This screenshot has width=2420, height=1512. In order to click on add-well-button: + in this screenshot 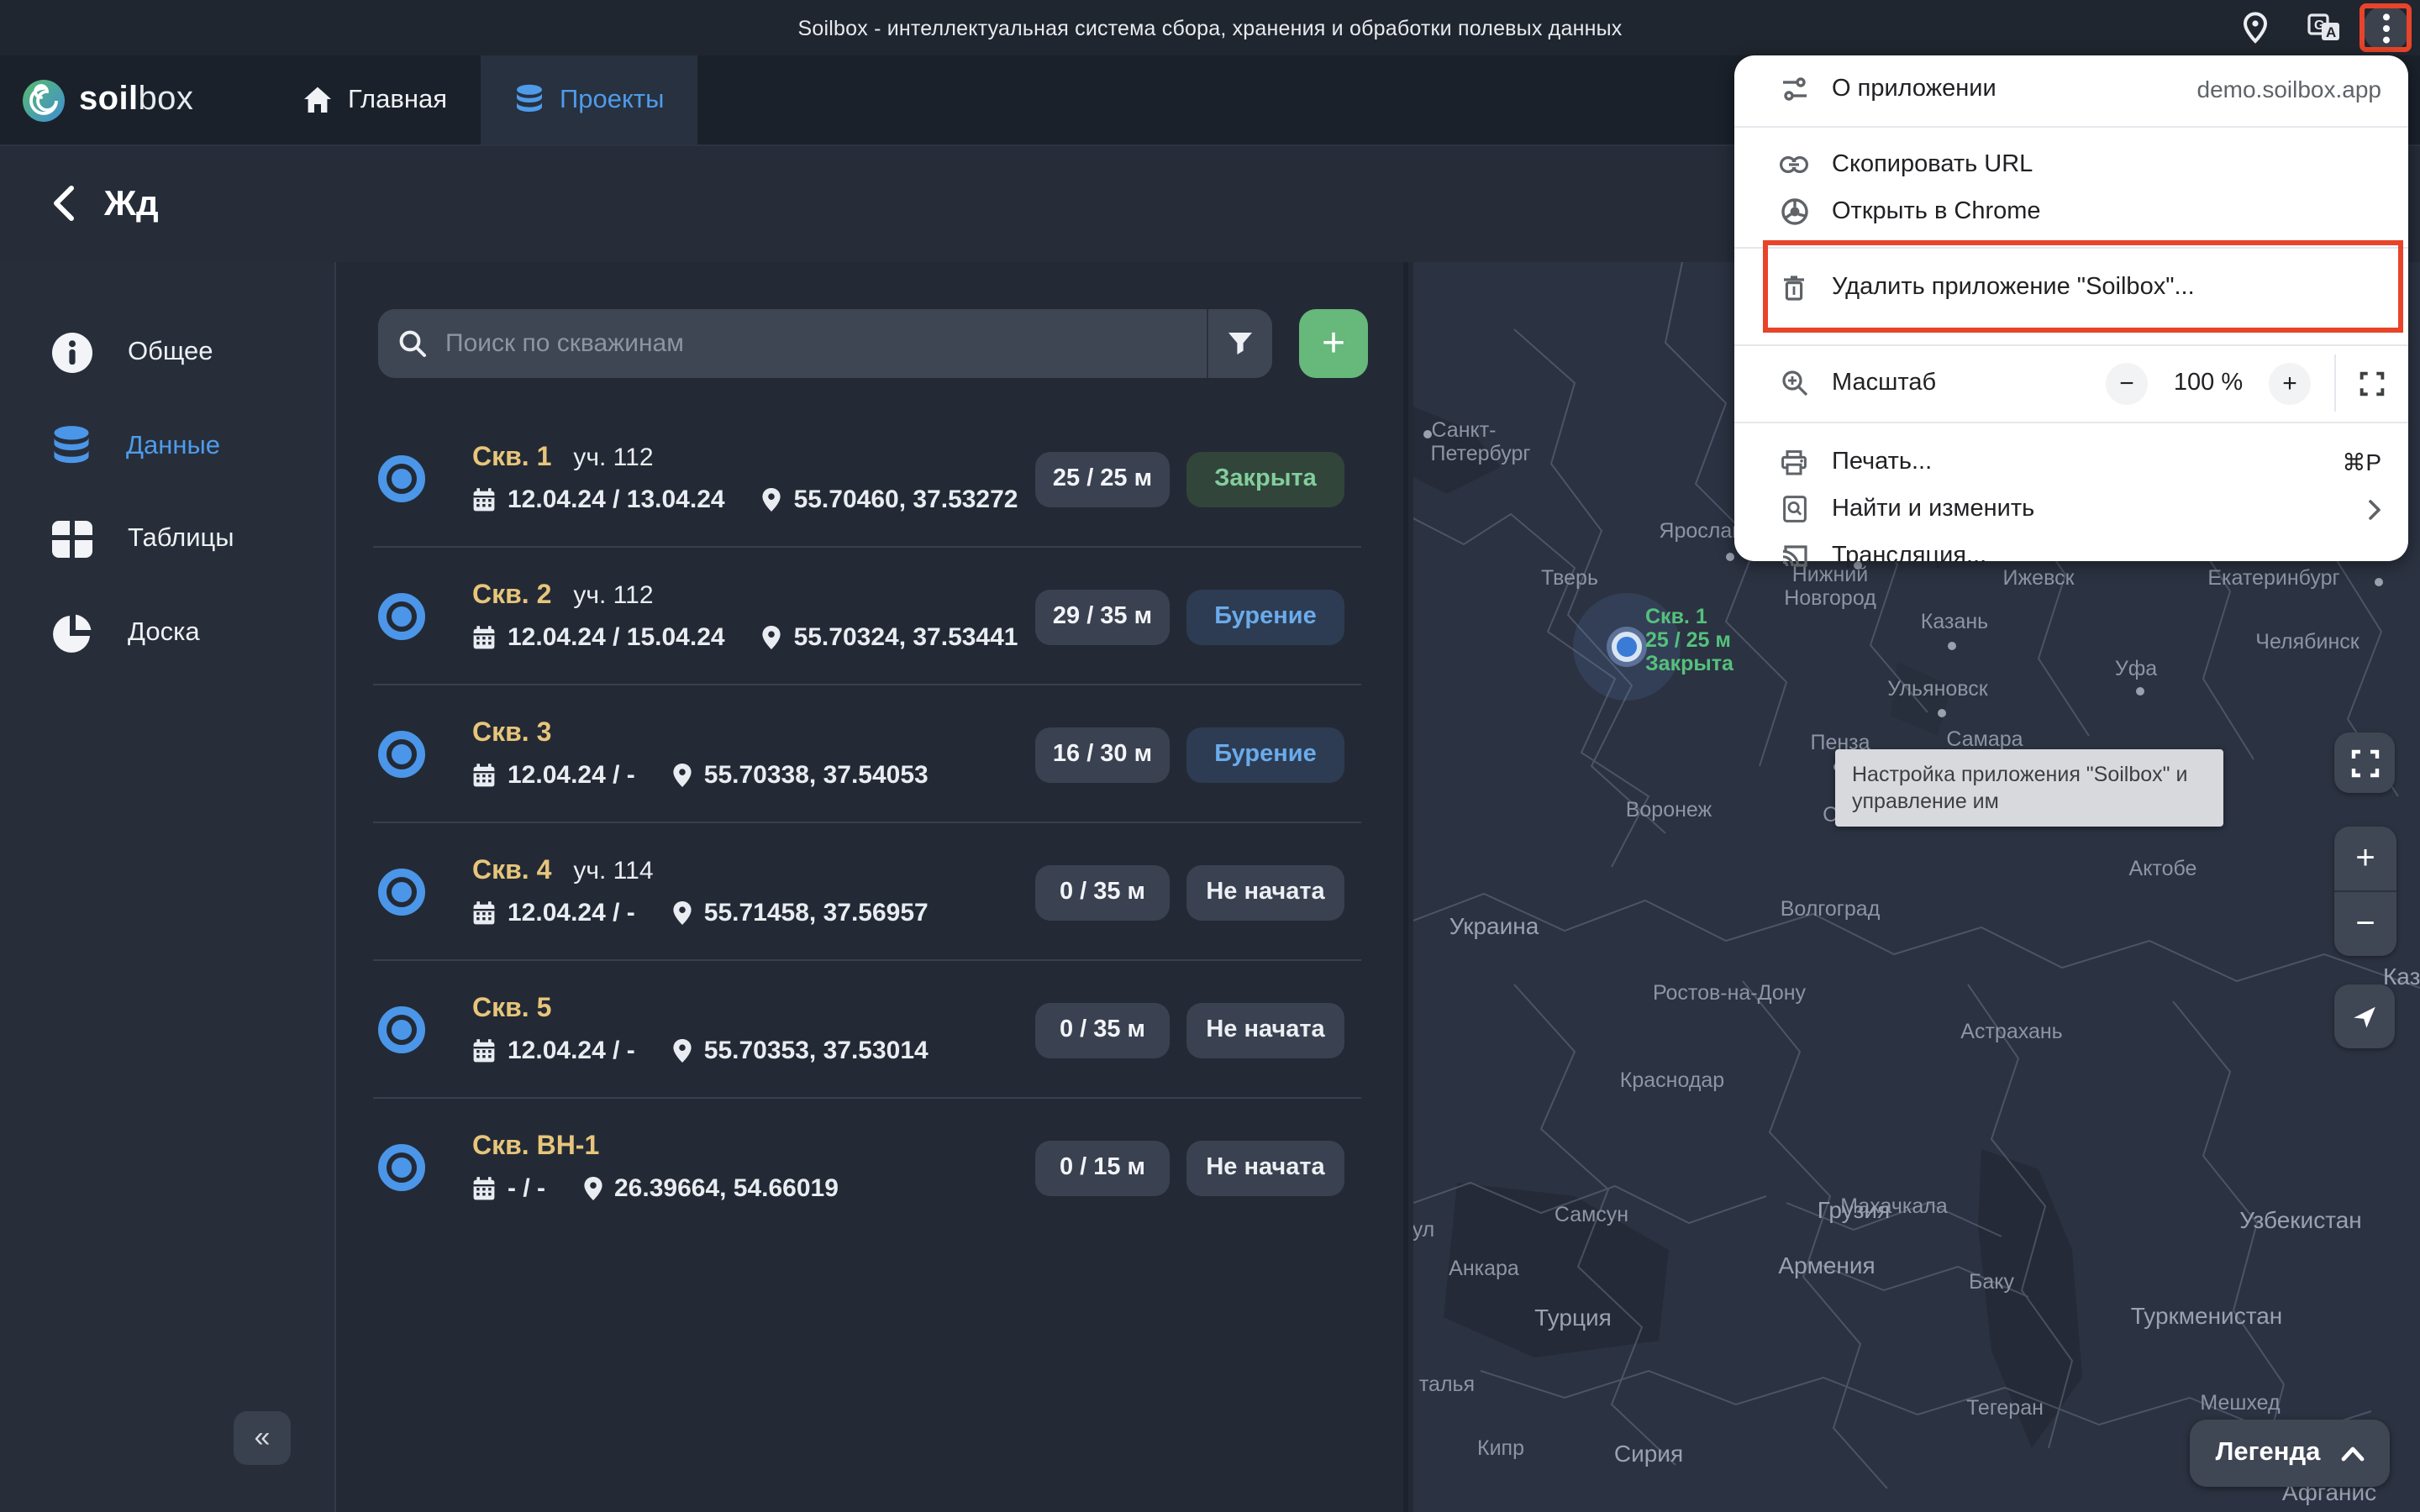, I will do `click(1333, 343)`.